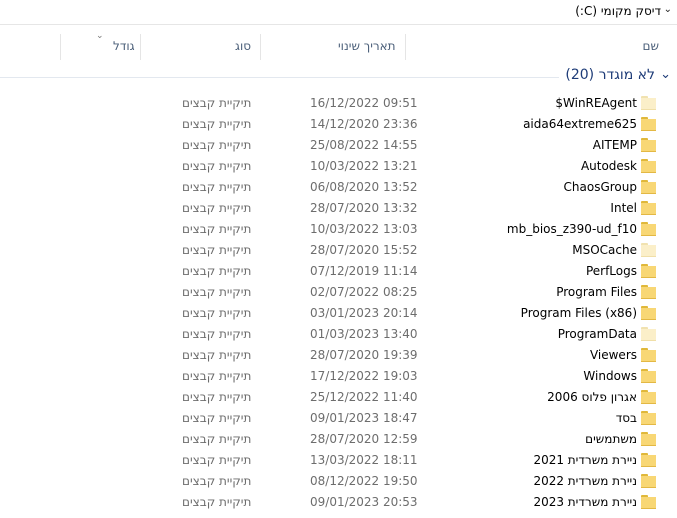 This screenshot has width=677, height=518. Describe the element at coordinates (338, 187) in the screenshot. I see `file-row: ChaosGroup 06/08/2020 13:52 תיקיית קבצים` at that location.